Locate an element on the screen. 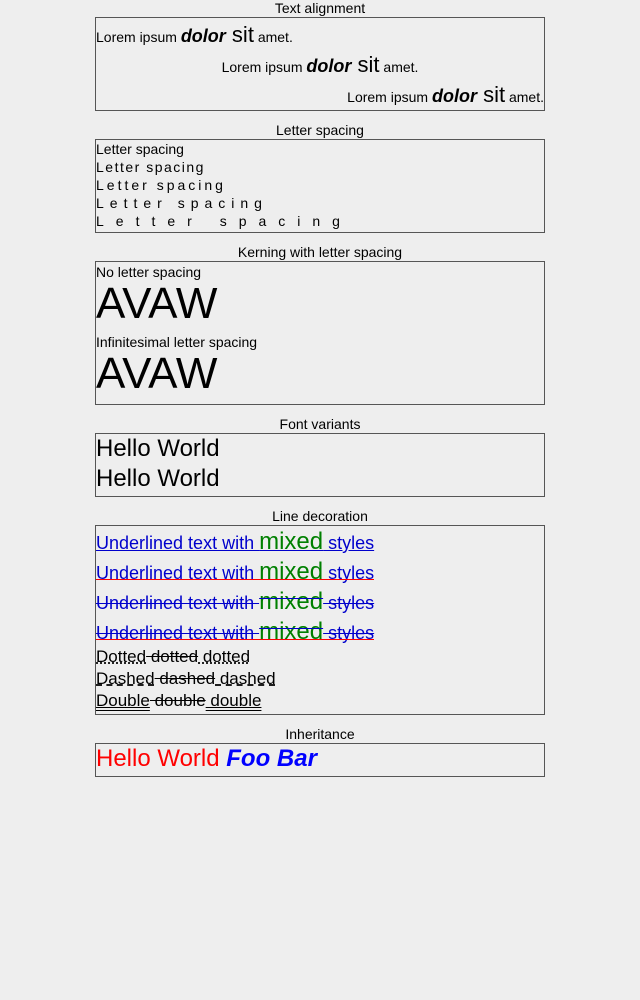 This screenshot has width=640, height=1000. letter-spacing-title: Letter spacing is located at coordinates (320, 130).